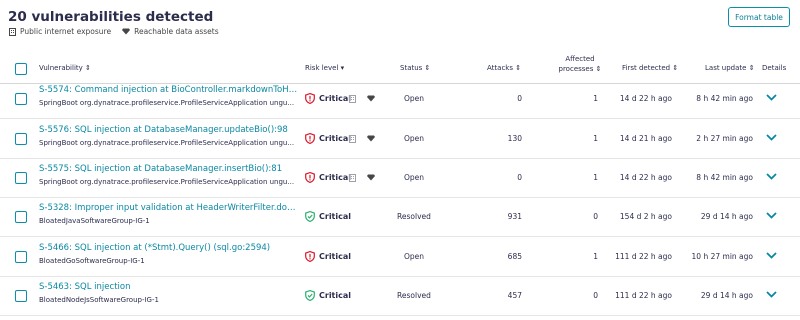 The image size is (800, 320). Describe the element at coordinates (415, 68) in the screenshot. I see `col-status: Status ⇕` at that location.